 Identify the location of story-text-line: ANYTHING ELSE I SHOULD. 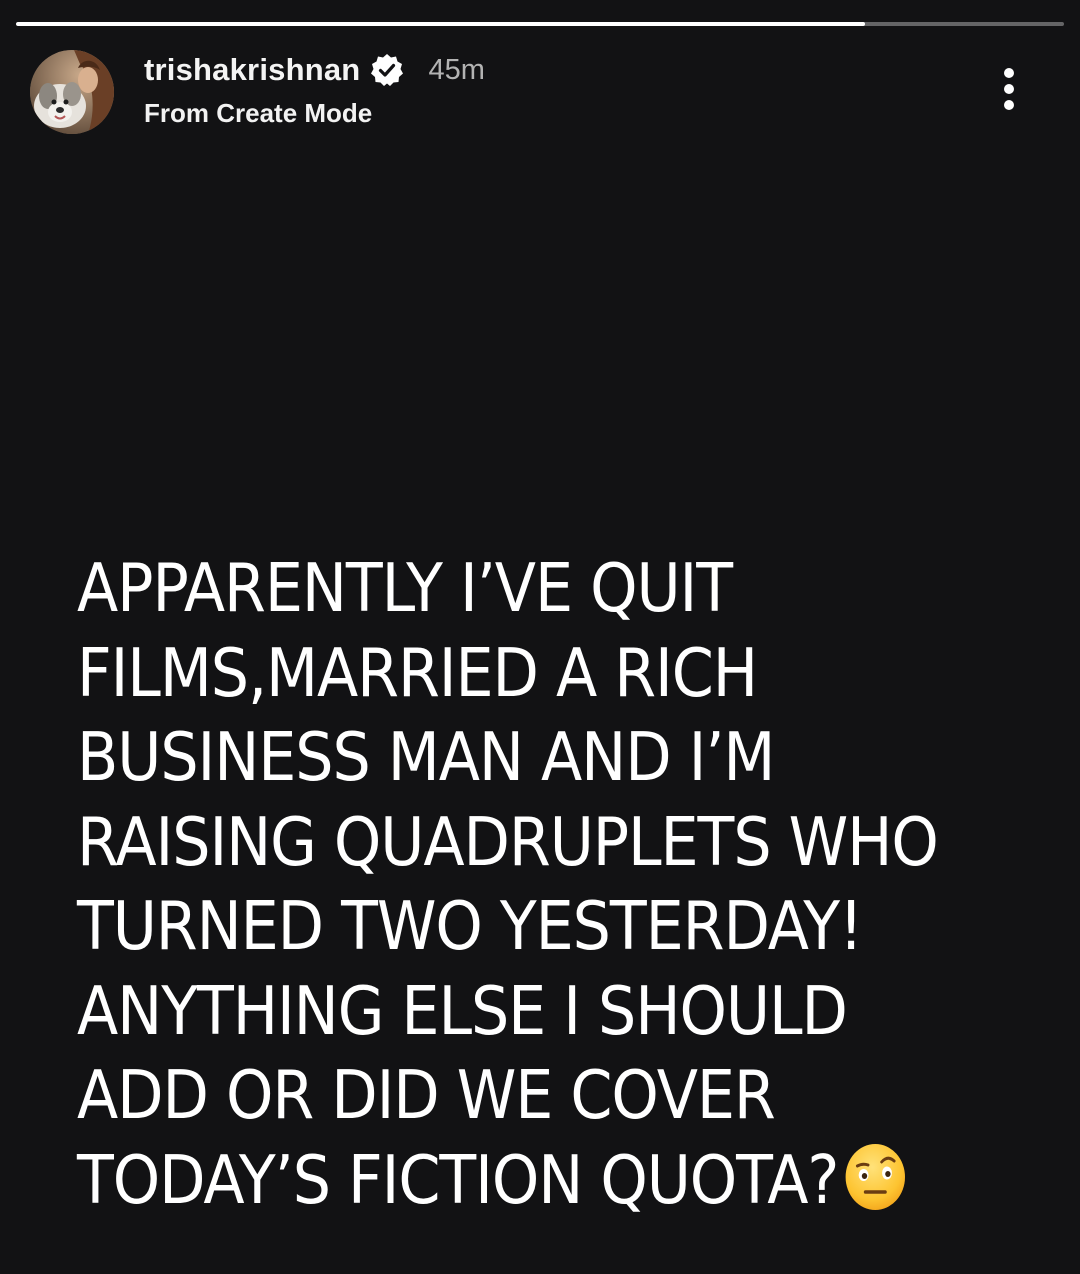
(462, 1010).